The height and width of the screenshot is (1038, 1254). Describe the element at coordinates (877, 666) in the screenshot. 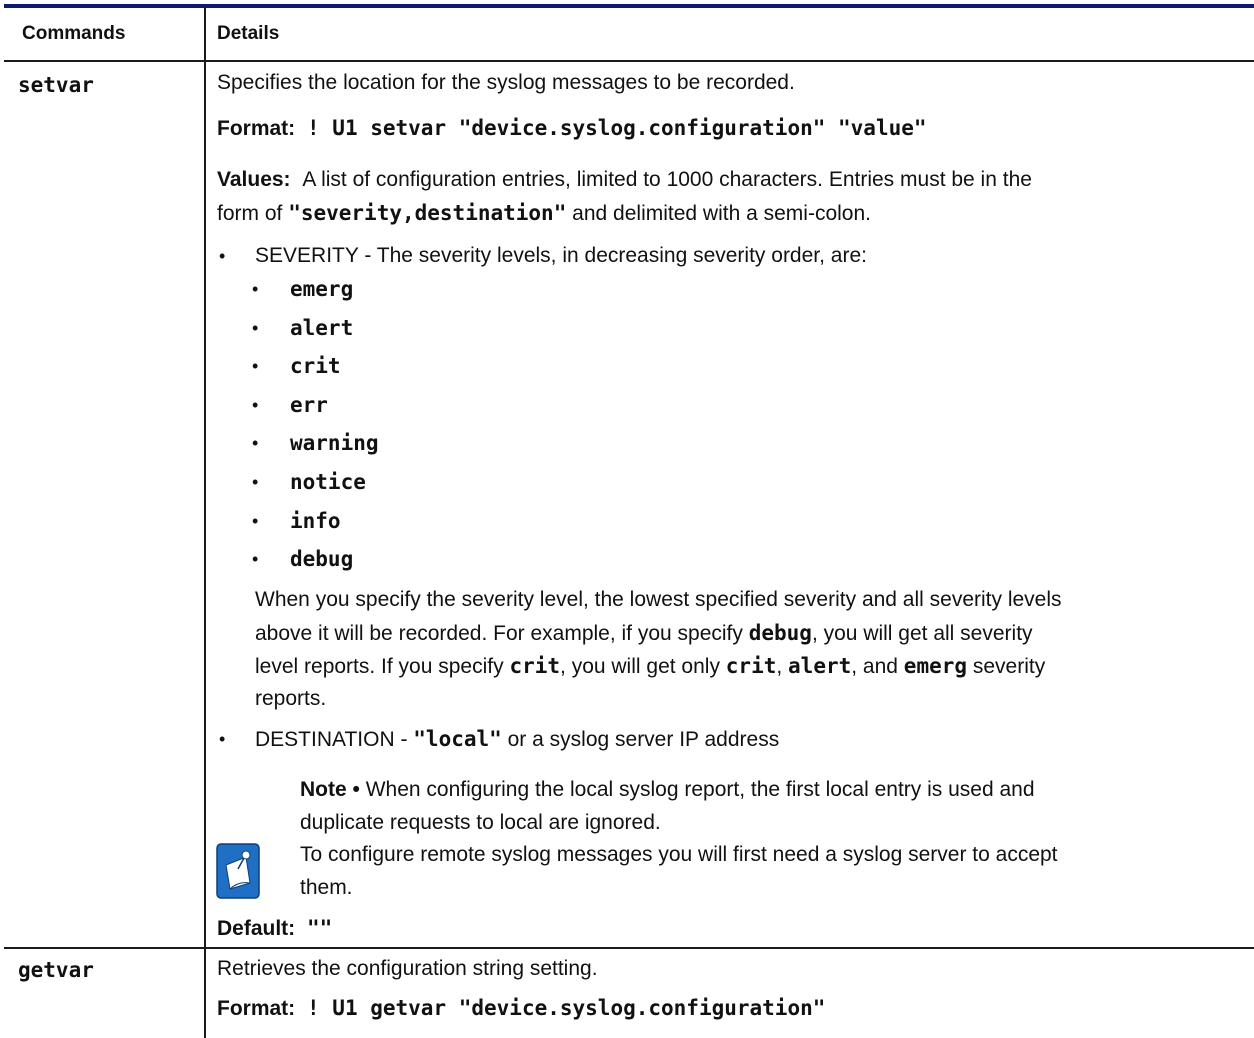

I see `explain-text: , and` at that location.